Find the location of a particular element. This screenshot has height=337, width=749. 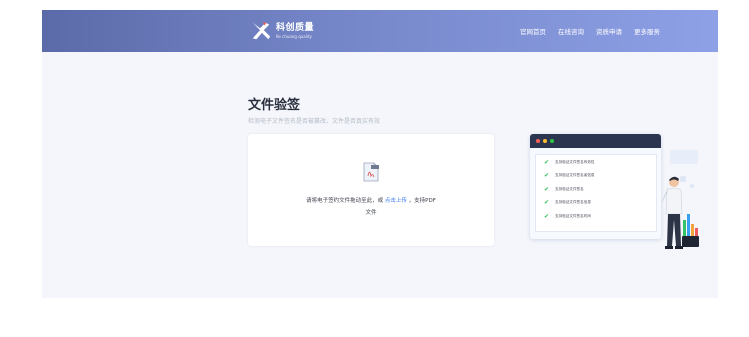

decor-card is located at coordinates (684, 157).